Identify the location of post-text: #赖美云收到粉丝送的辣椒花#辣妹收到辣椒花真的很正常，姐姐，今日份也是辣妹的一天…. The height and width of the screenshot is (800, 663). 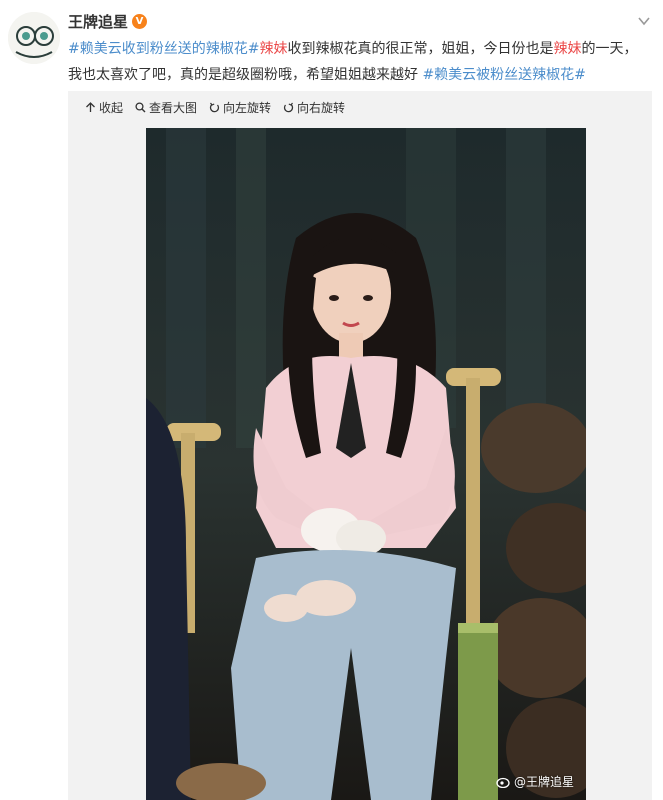
(358, 62).